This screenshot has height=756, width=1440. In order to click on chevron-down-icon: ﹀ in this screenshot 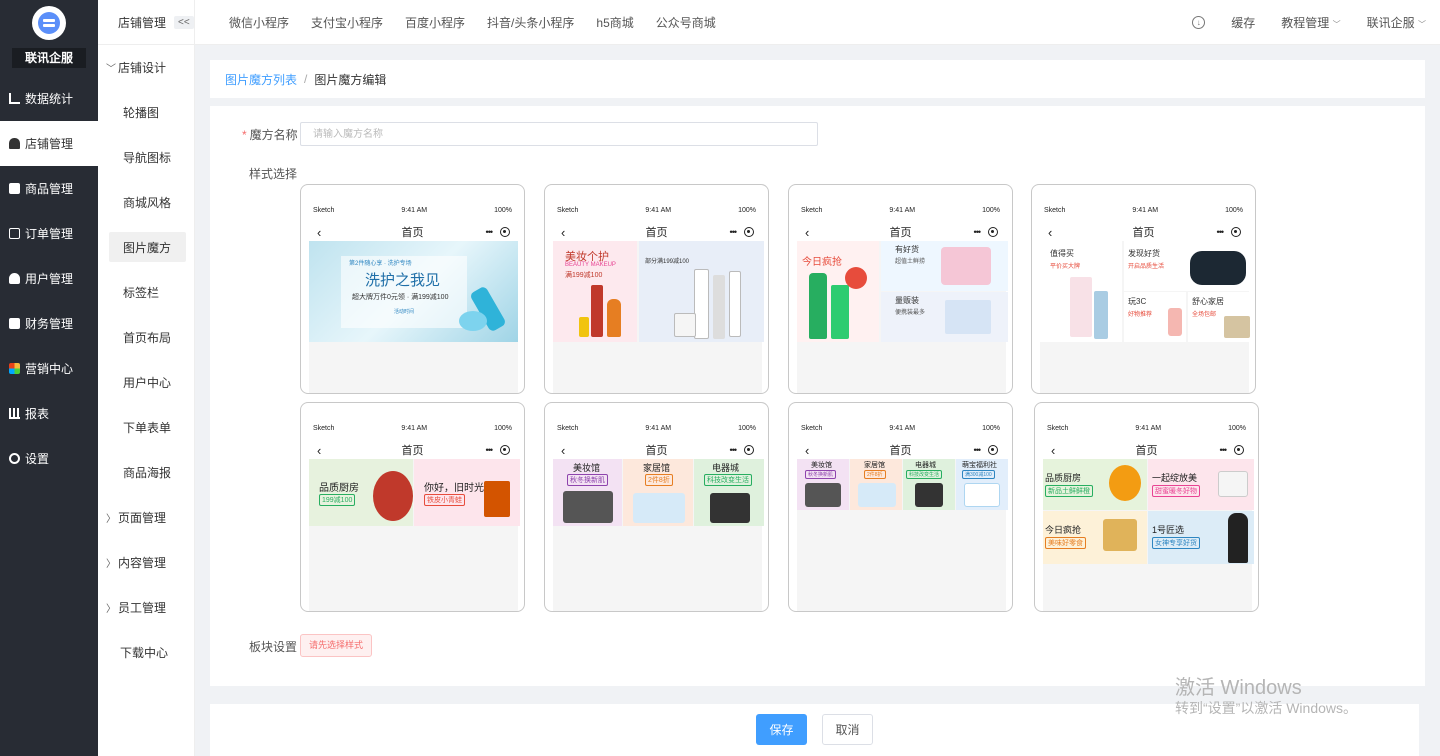, I will do `click(1422, 24)`.